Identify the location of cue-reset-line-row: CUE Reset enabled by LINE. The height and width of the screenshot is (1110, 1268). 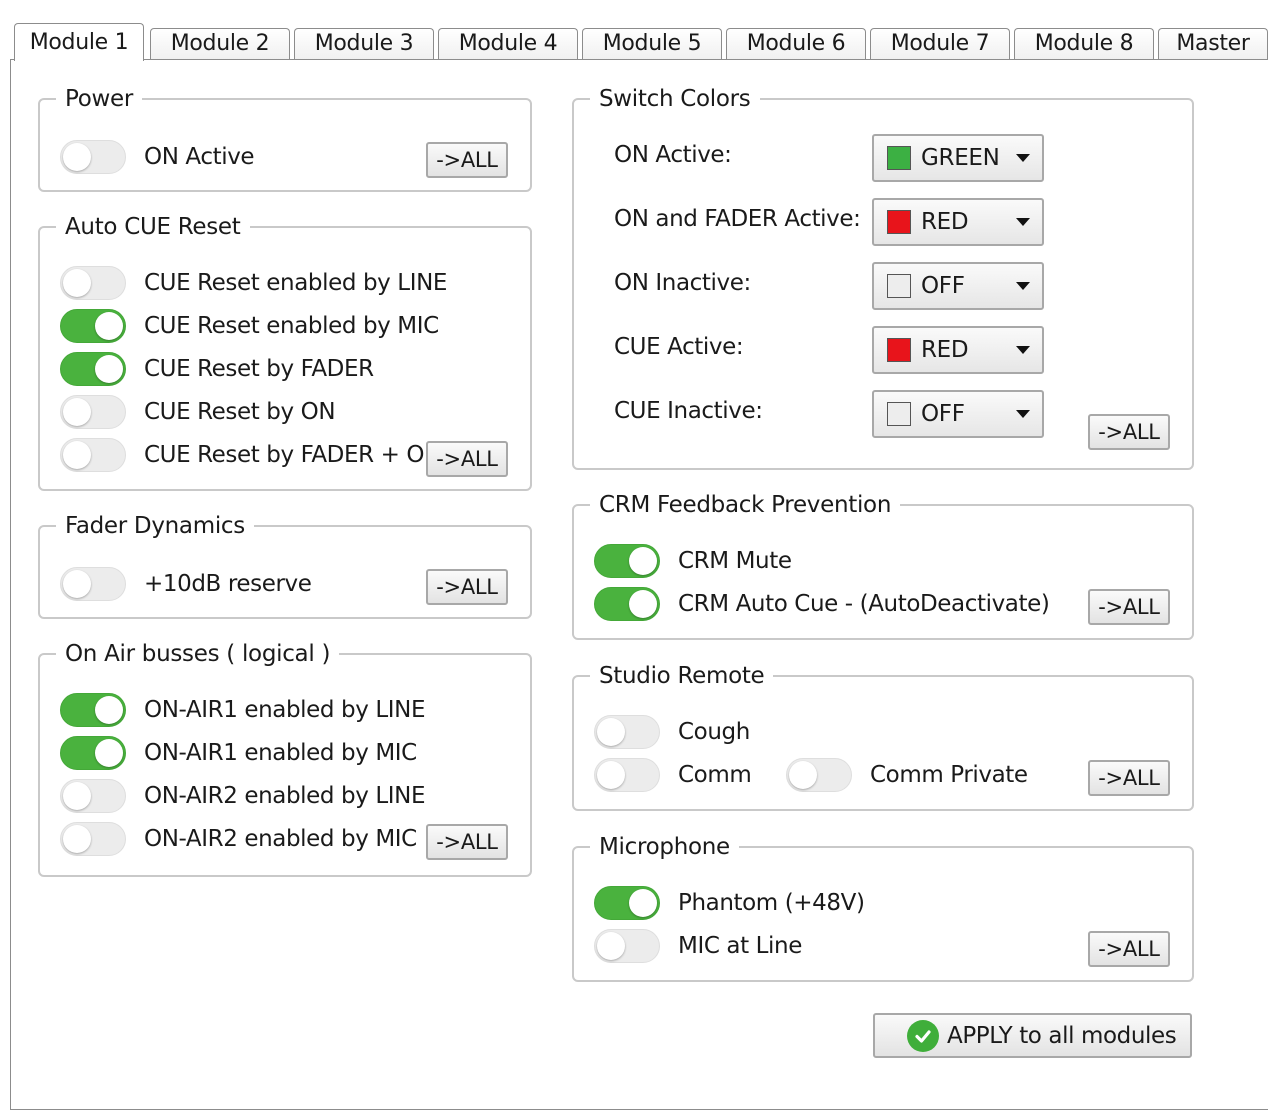
(253, 283).